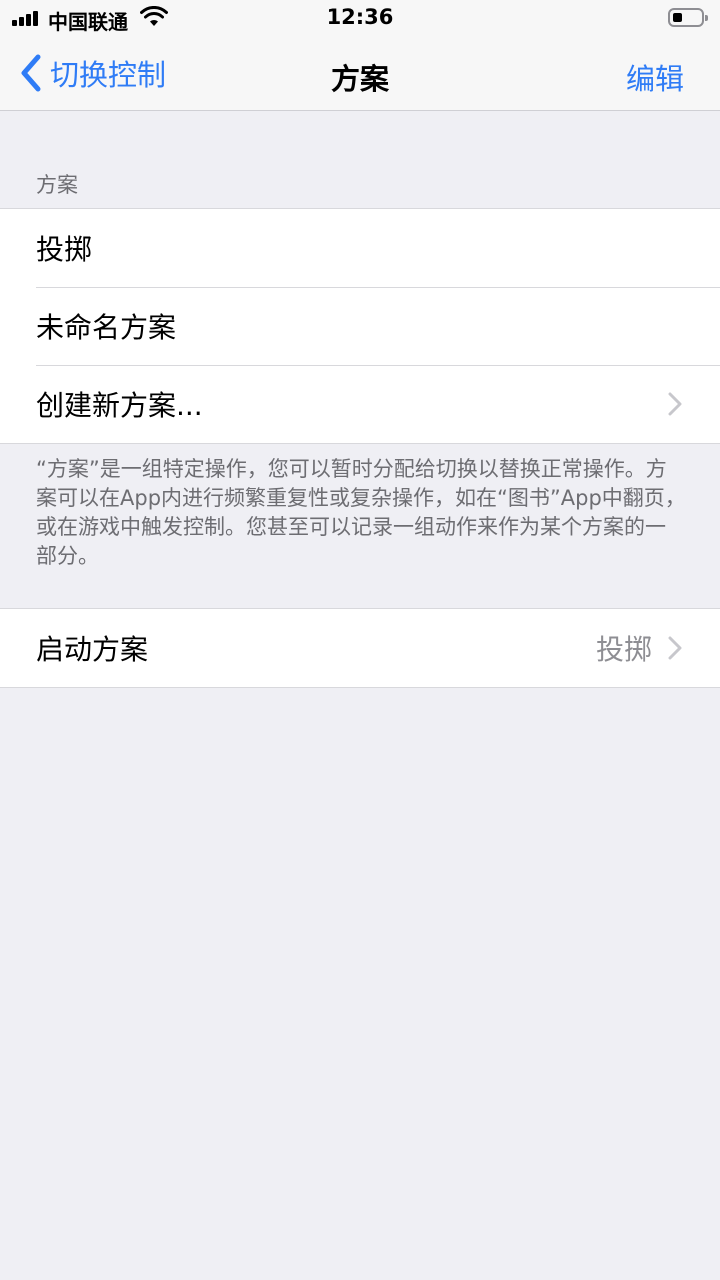 The width and height of the screenshot is (720, 1280). Describe the element at coordinates (64, 249) in the screenshot. I see `list-item-label: 投掷` at that location.